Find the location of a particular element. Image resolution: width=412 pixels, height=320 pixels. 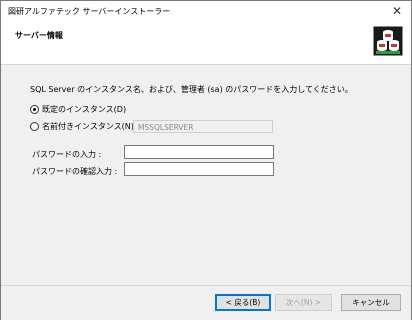

radio-default-button is located at coordinates (34, 109).